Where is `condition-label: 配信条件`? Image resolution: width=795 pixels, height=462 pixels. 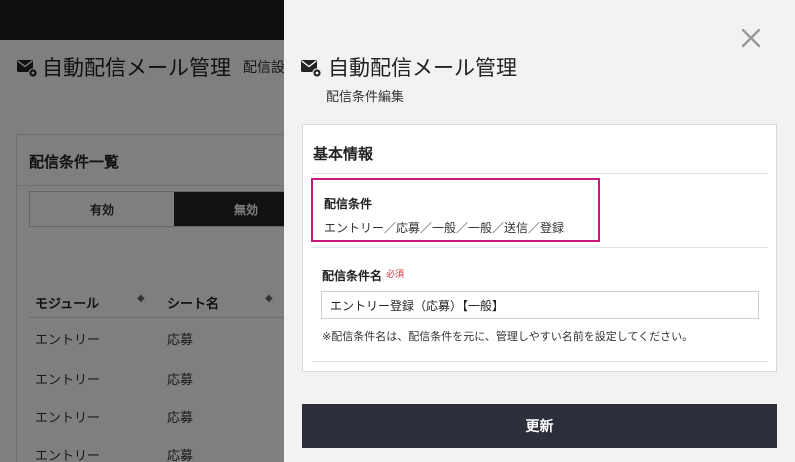 condition-label: 配信条件 is located at coordinates (348, 204).